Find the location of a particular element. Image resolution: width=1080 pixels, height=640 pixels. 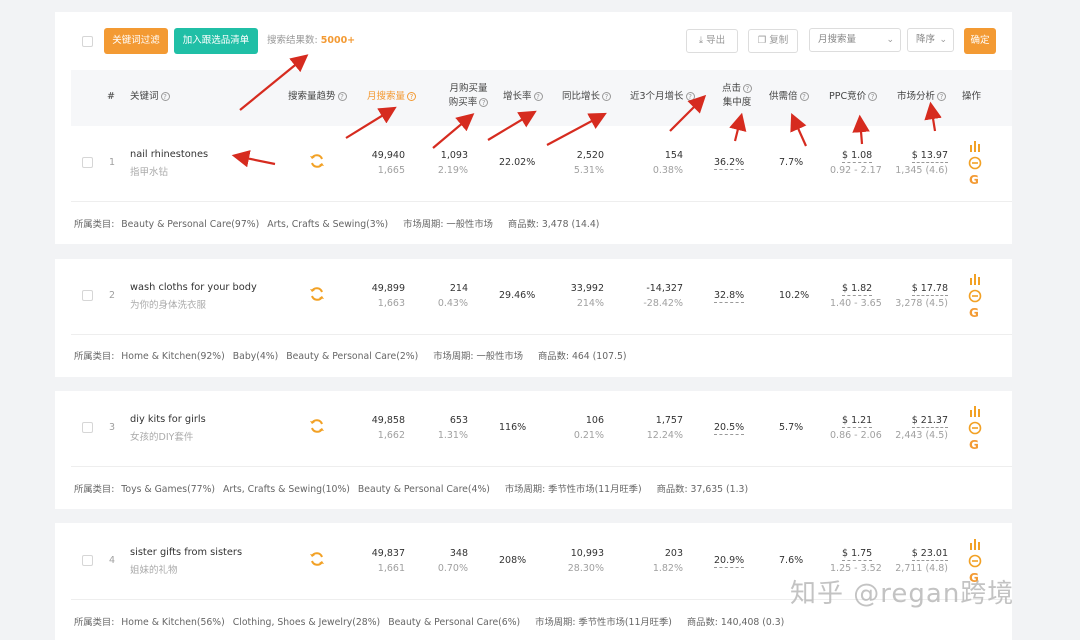

category-item: Clothing, Shoes & Jewelry(28%) is located at coordinates (306, 622).